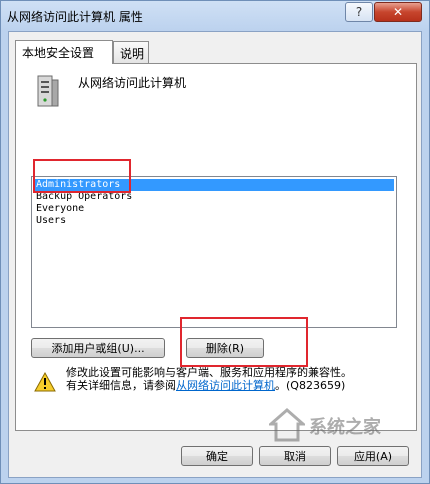 This screenshot has height=484, width=430. I want to click on tab-local-security-setting: 本地安全设置, so click(64, 52).